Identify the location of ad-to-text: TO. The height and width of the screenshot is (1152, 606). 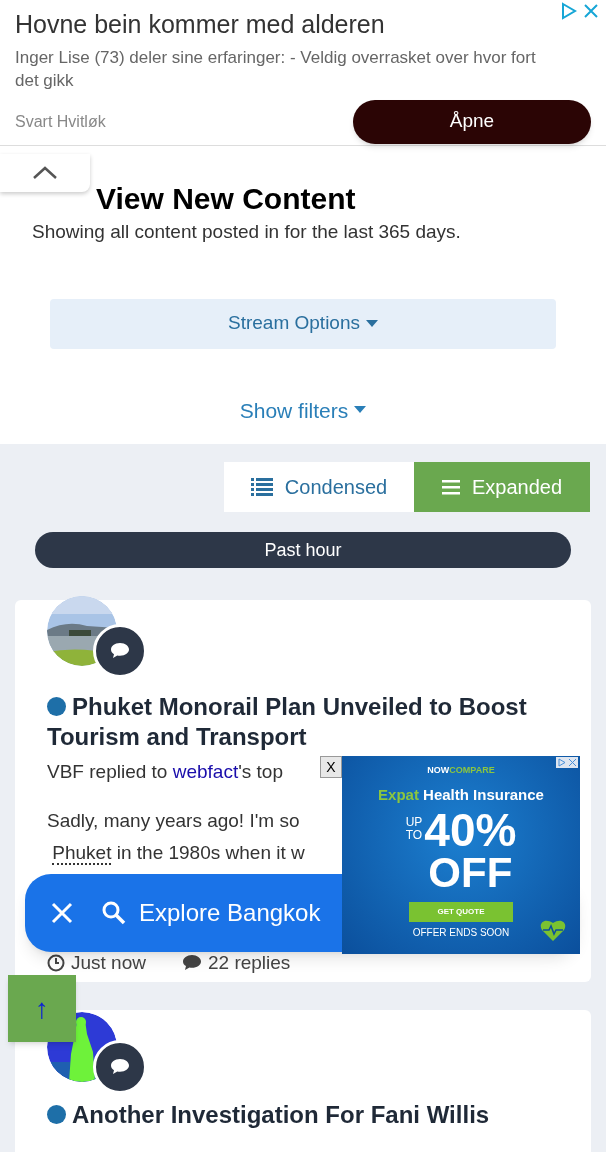
(414, 835).